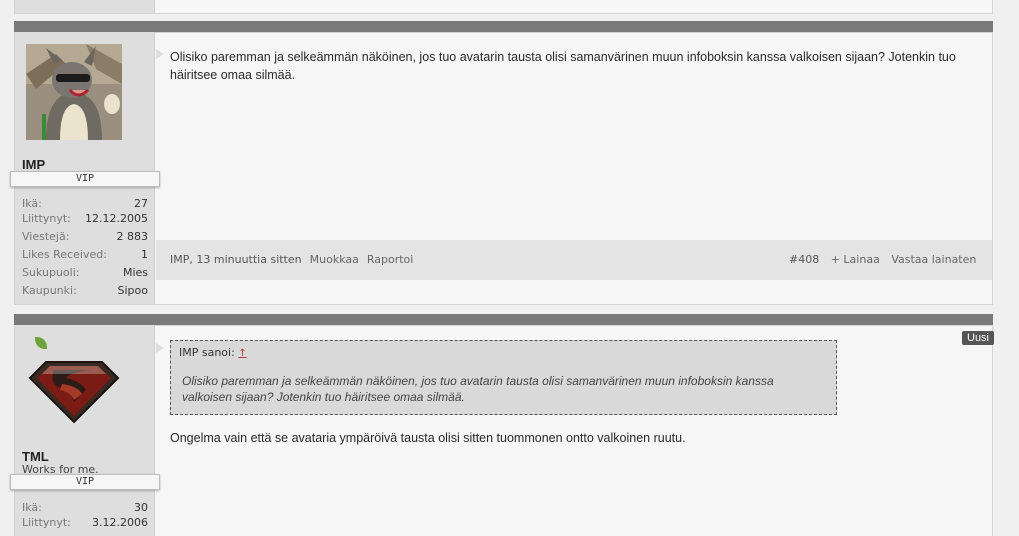 Image resolution: width=1019 pixels, height=536 pixels. What do you see at coordinates (236, 259) in the screenshot?
I see `post-author-time: IMP, 13 minuuttia sitten` at bounding box center [236, 259].